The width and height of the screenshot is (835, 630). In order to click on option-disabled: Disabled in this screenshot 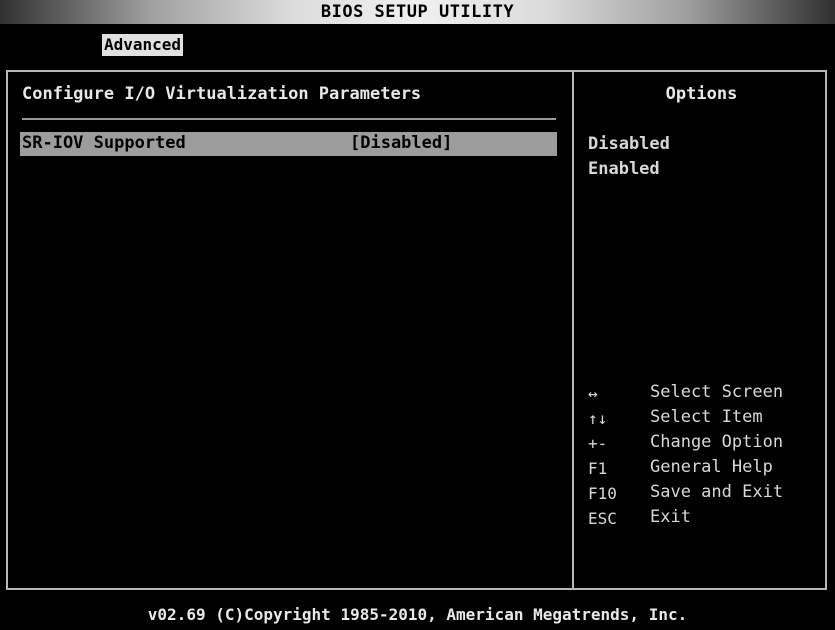, I will do `click(629, 144)`.